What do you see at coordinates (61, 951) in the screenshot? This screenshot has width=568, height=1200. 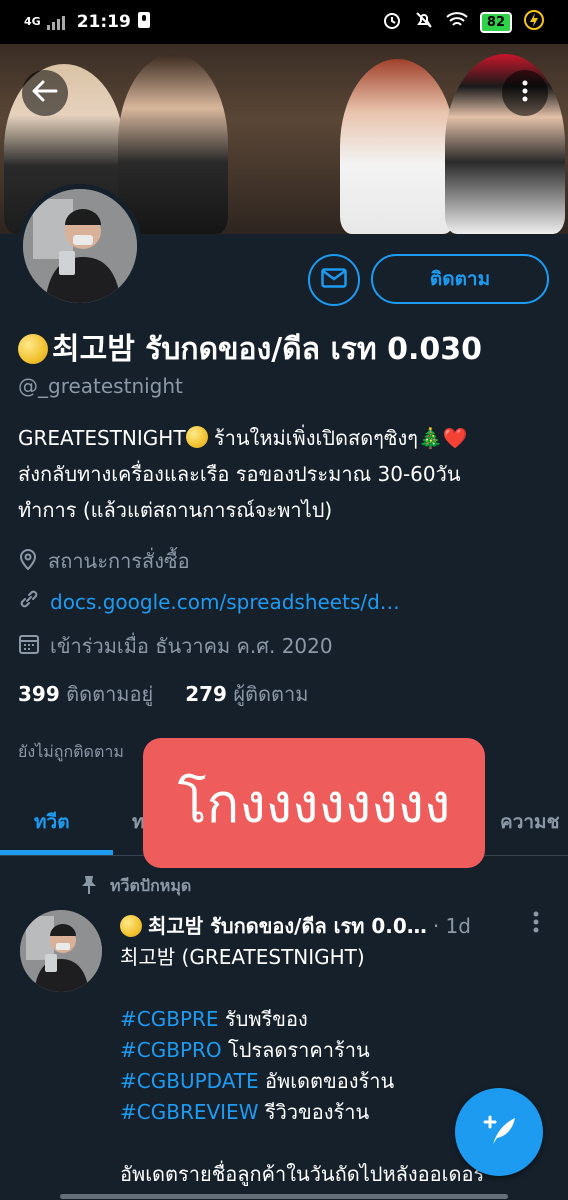 I see `tweet-avatar` at bounding box center [61, 951].